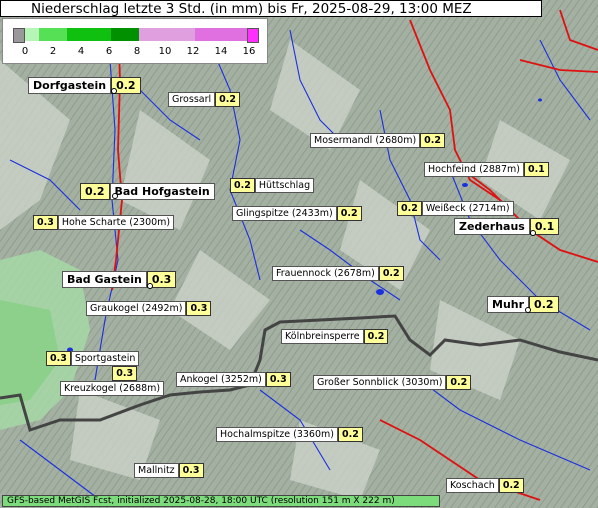  I want to click on legend-tick: 16, so click(249, 51).